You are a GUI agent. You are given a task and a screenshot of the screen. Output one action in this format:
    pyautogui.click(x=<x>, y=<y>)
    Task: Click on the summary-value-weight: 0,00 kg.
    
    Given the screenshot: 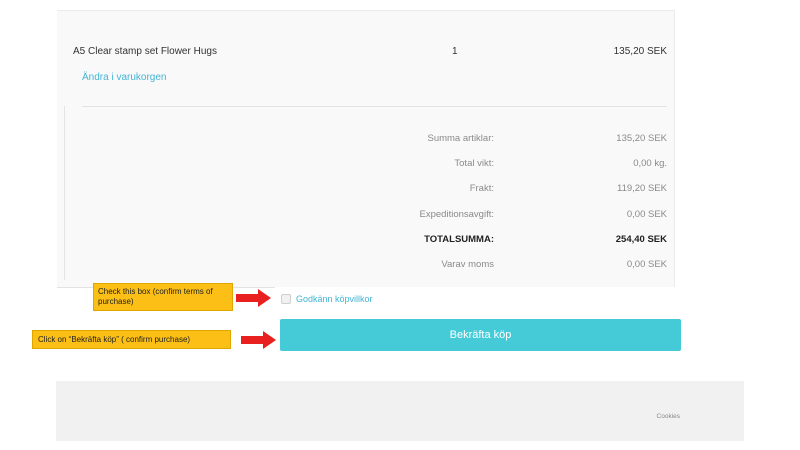 What is the action you would take?
    pyautogui.click(x=650, y=163)
    